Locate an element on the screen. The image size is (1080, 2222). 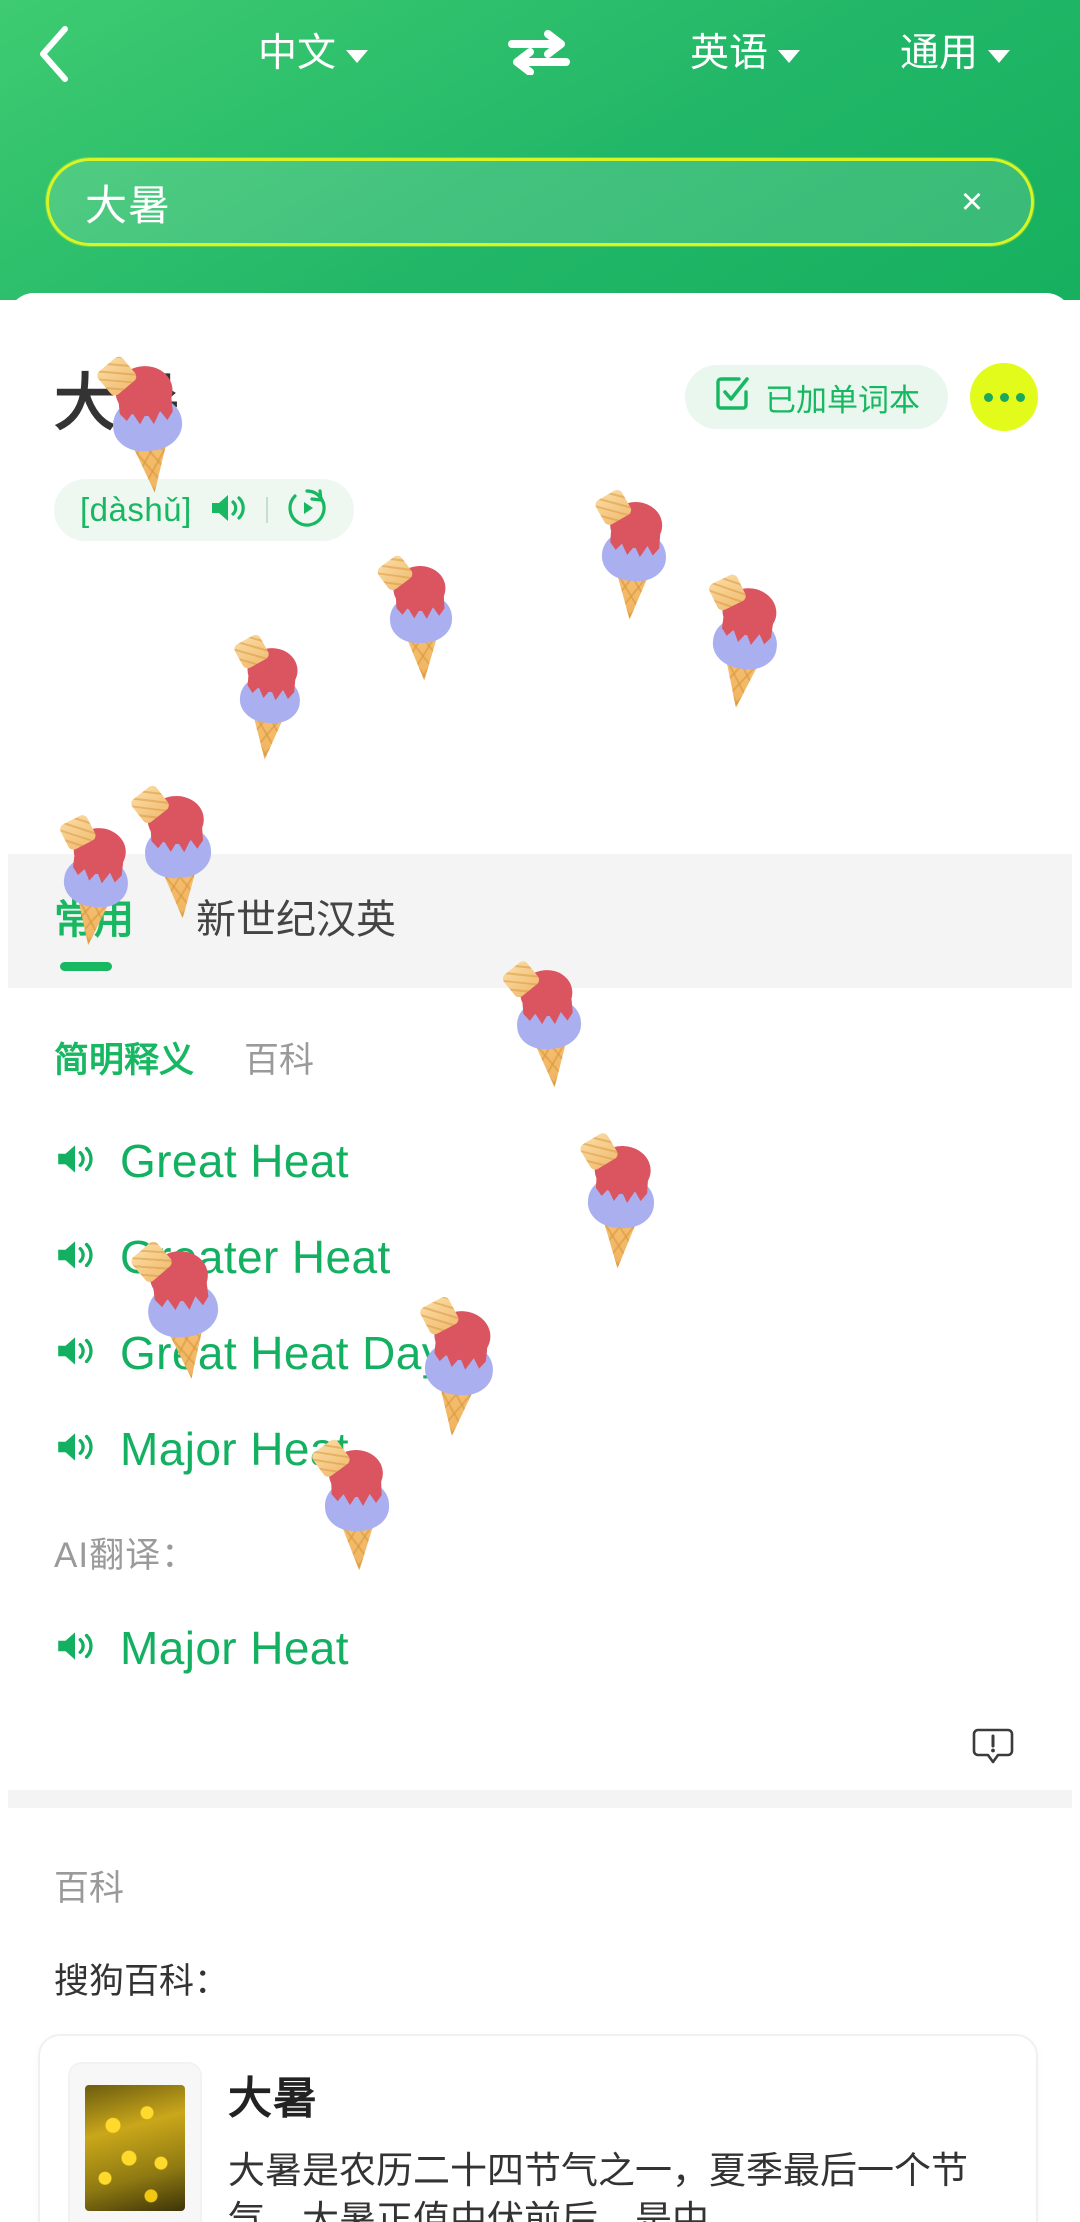
clear-search-button: × is located at coordinates (972, 202).